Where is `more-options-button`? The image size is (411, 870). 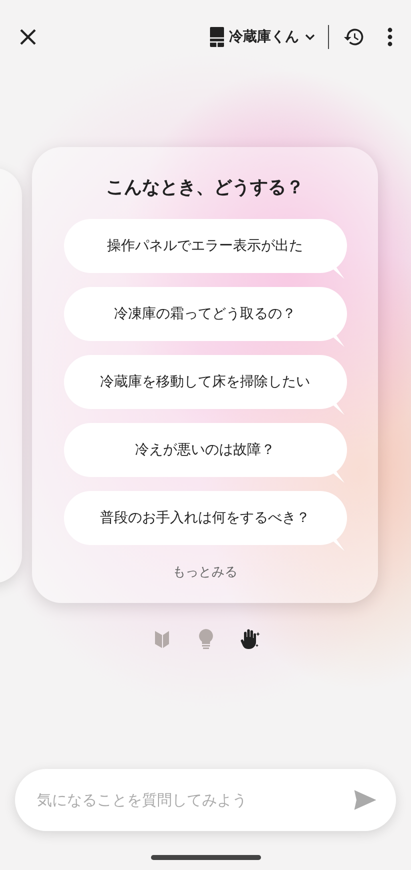
more-options-button is located at coordinates (390, 37).